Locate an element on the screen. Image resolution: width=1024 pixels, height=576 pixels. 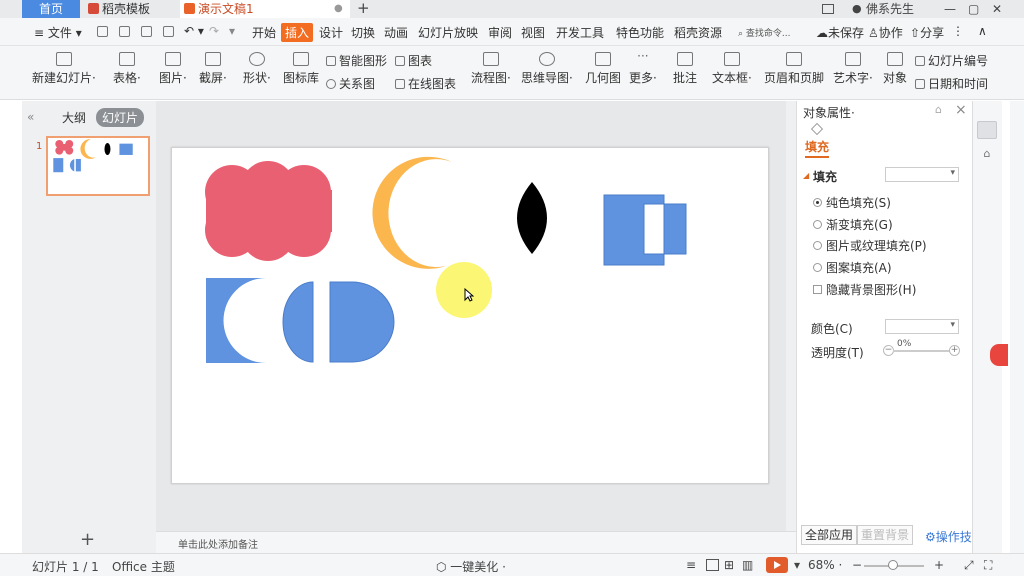
share-button: ⇧分享 is located at coordinates (927, 32).